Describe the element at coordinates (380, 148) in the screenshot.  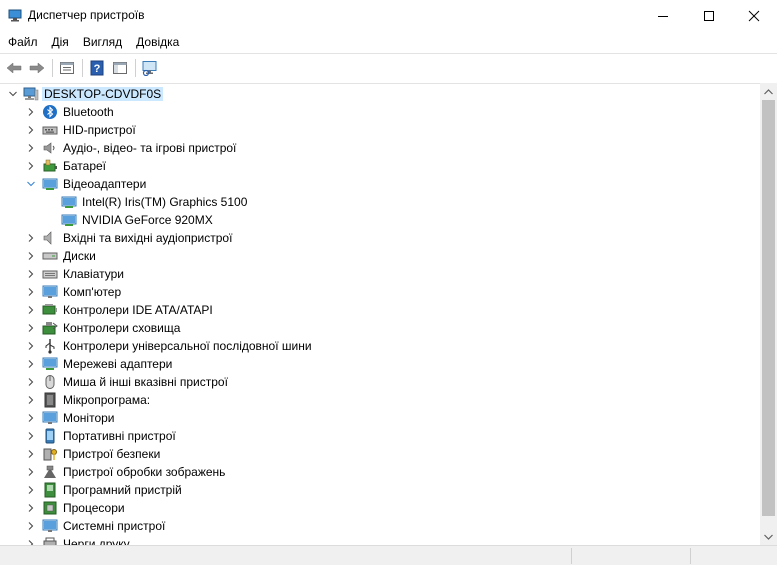
I see `tree-category: Аудіо-, відео- та ігрові пристрої` at that location.